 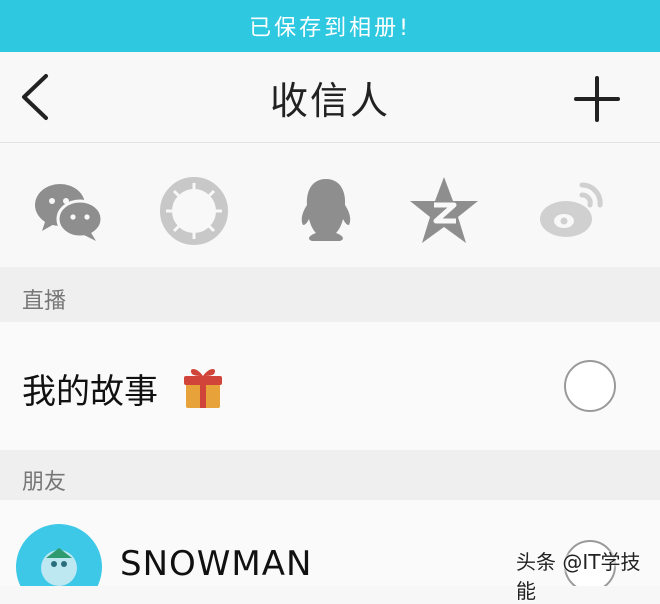 I want to click on gift-icon, so click(x=203, y=388).